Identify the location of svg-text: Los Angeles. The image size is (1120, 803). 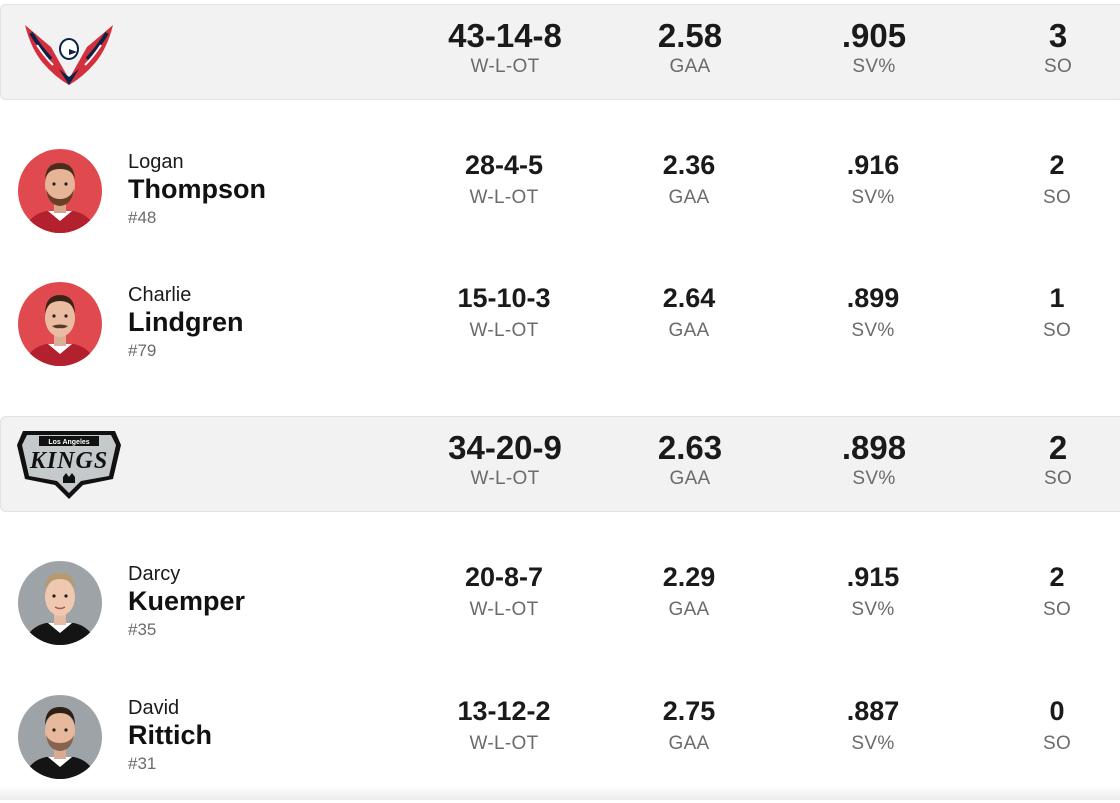
(68, 442).